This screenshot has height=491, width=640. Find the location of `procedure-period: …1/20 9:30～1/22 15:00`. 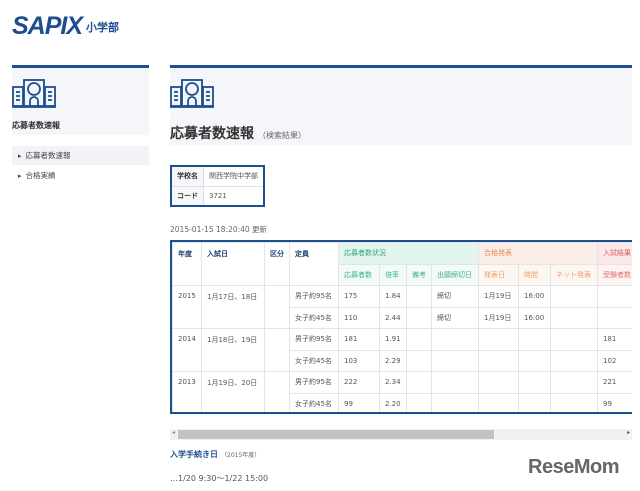

procedure-period: …1/20 9:30～1/22 15:00 is located at coordinates (219, 478).